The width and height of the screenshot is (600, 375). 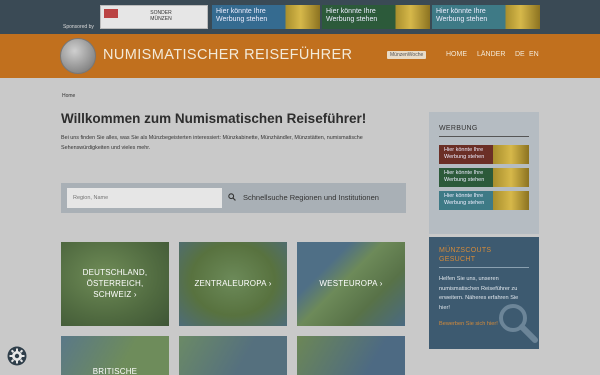 I want to click on sponsor-ad-text: SONDER MÜNZEN, so click(x=161, y=16).